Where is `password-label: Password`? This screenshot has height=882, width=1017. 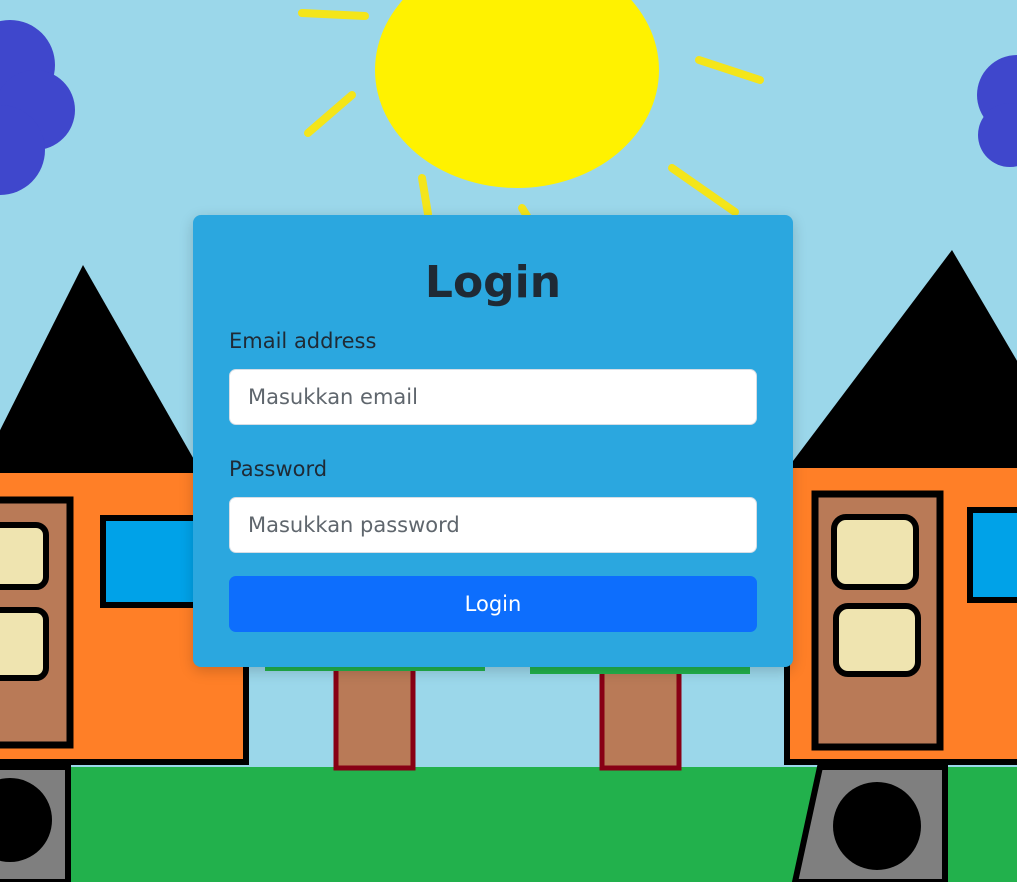
password-label: Password is located at coordinates (278, 469).